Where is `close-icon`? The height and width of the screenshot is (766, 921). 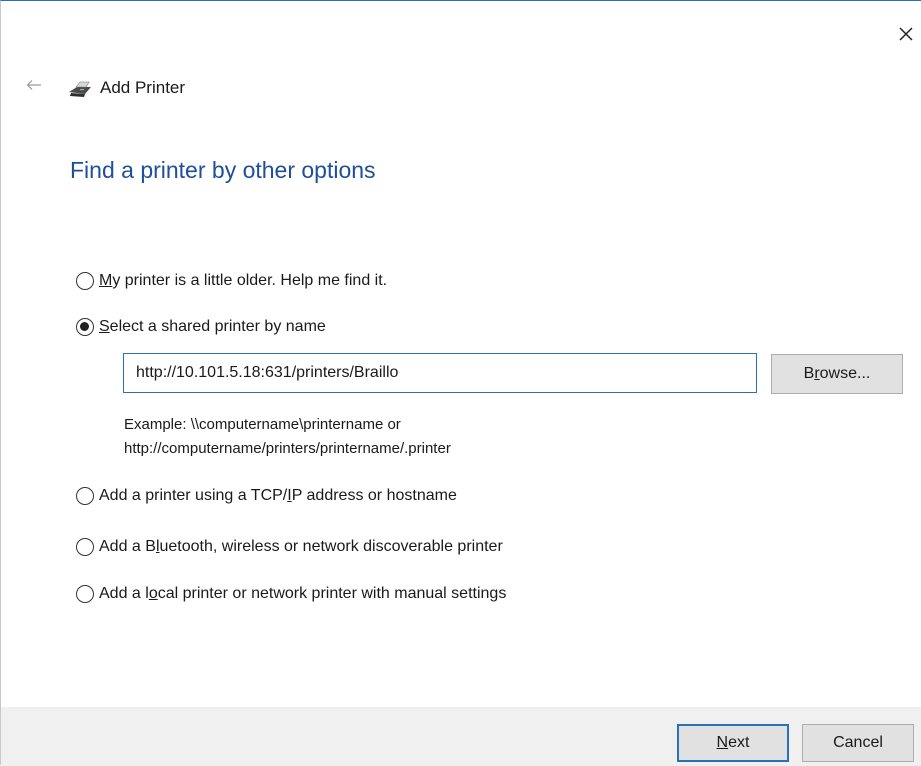 close-icon is located at coordinates (906, 36).